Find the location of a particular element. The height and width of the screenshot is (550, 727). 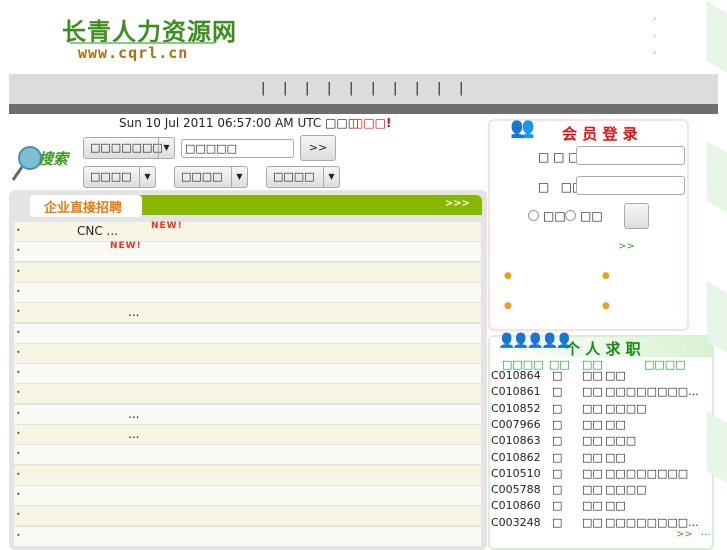

job-seeker-row: C010863 □ □□ □□□ is located at coordinates (601, 442).